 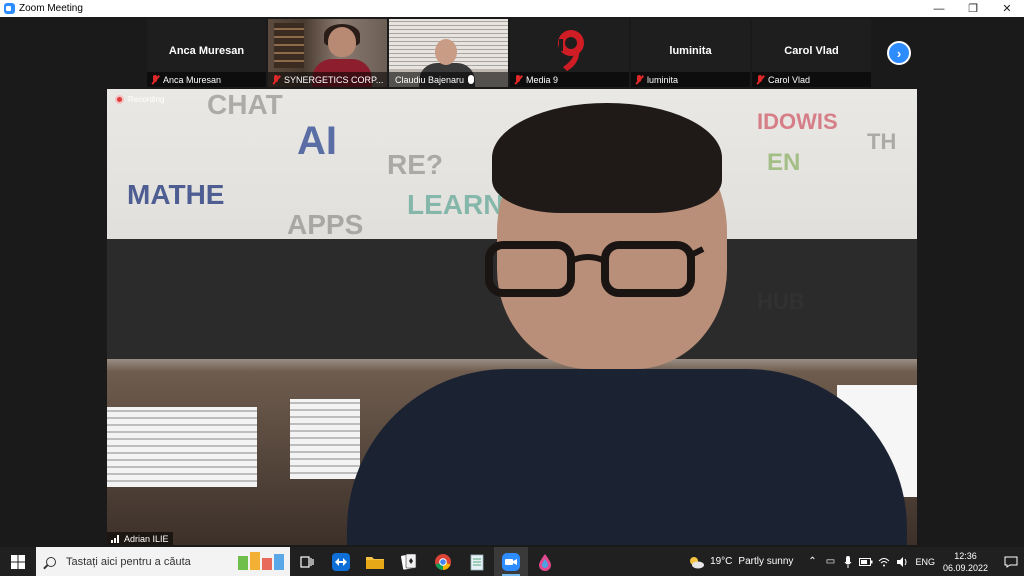 What do you see at coordinates (51, 561) in the screenshot?
I see `search-icon` at bounding box center [51, 561].